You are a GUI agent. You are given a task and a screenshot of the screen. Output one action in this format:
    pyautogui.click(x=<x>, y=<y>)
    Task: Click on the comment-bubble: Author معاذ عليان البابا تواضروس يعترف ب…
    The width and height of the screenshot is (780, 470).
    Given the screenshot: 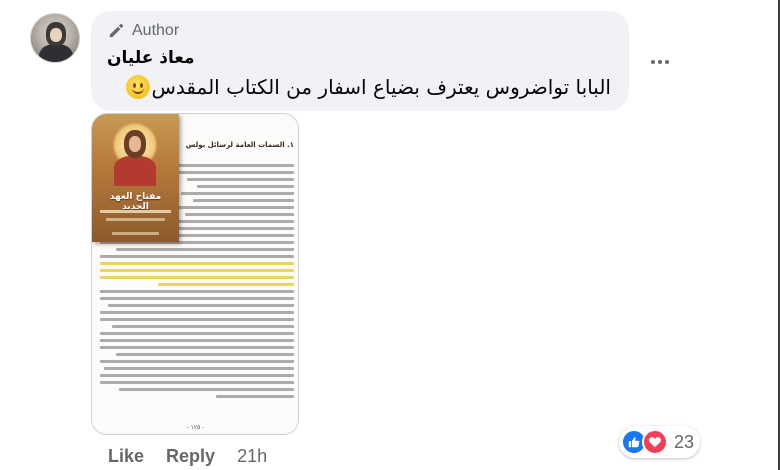 What is the action you would take?
    pyautogui.click(x=360, y=61)
    